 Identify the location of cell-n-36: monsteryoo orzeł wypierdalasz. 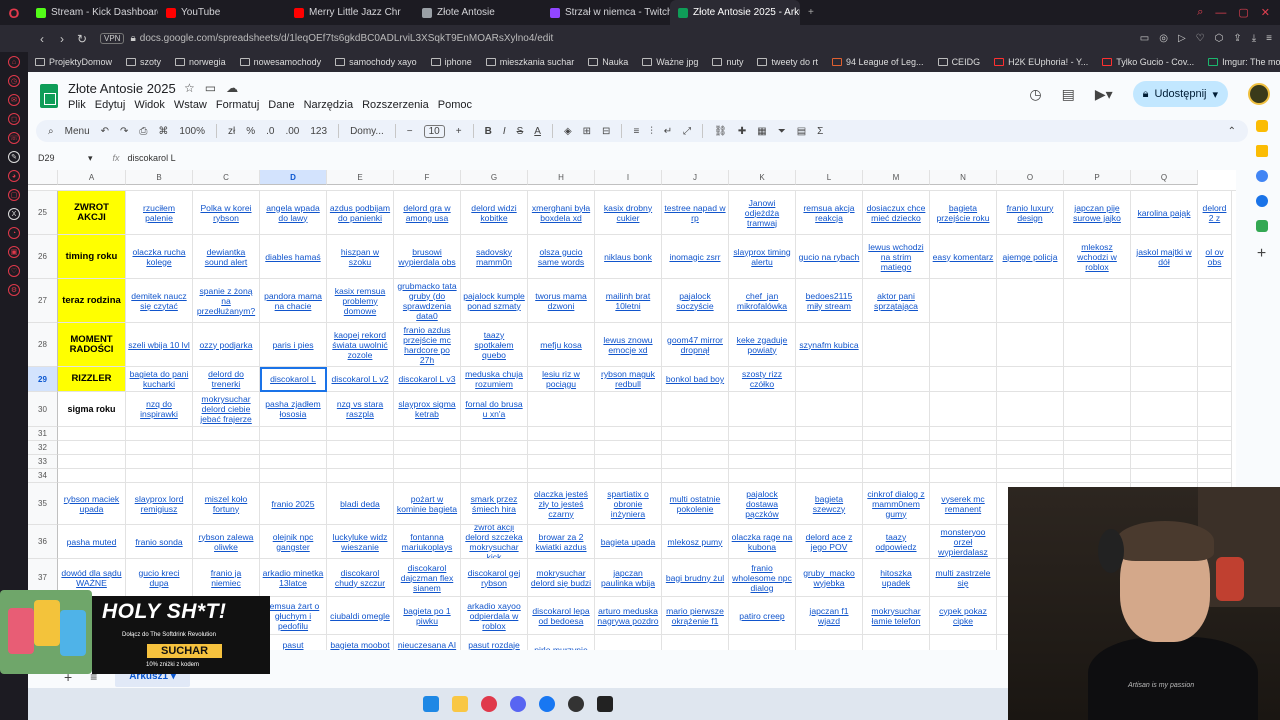
(963, 542).